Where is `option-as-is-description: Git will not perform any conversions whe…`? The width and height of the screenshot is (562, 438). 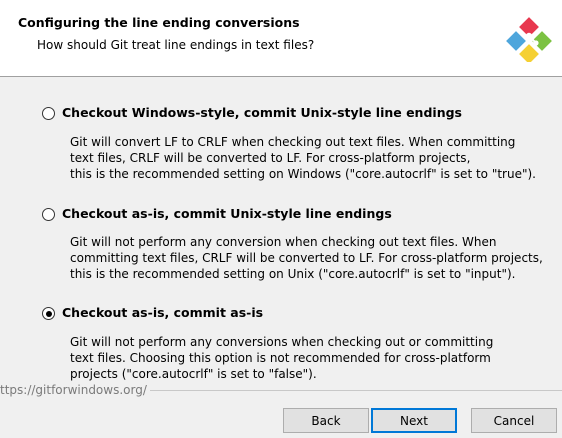
option-as-is-description: Git will not perform any conversions whe… is located at coordinates (305, 358).